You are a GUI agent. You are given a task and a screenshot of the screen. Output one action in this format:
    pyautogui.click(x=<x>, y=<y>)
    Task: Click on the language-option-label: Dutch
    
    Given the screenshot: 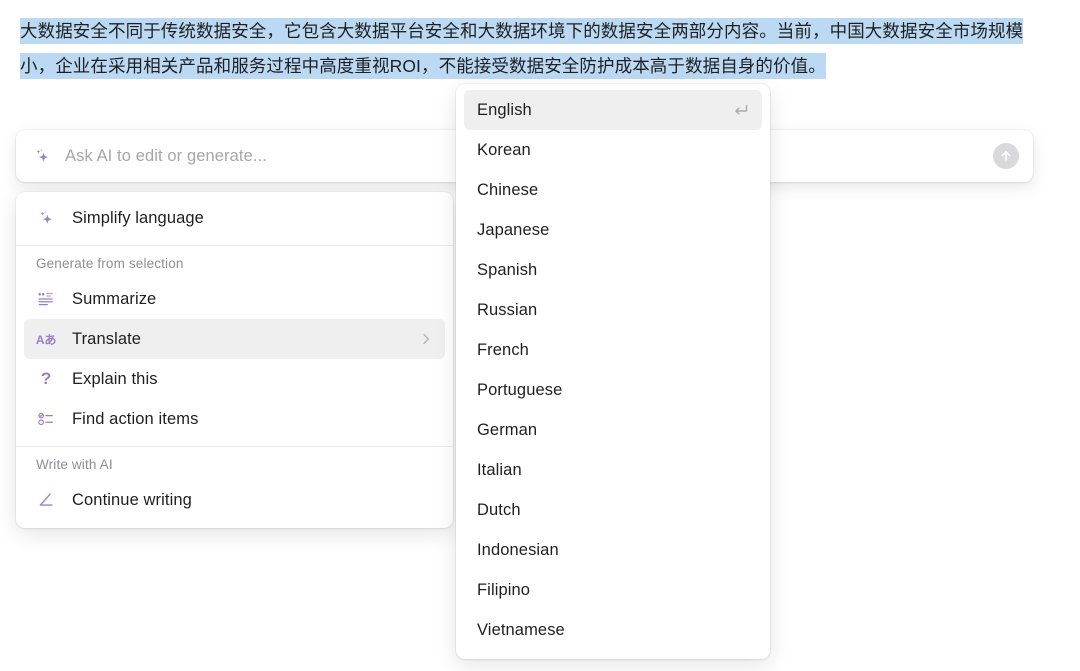 What is the action you would take?
    pyautogui.click(x=499, y=509)
    